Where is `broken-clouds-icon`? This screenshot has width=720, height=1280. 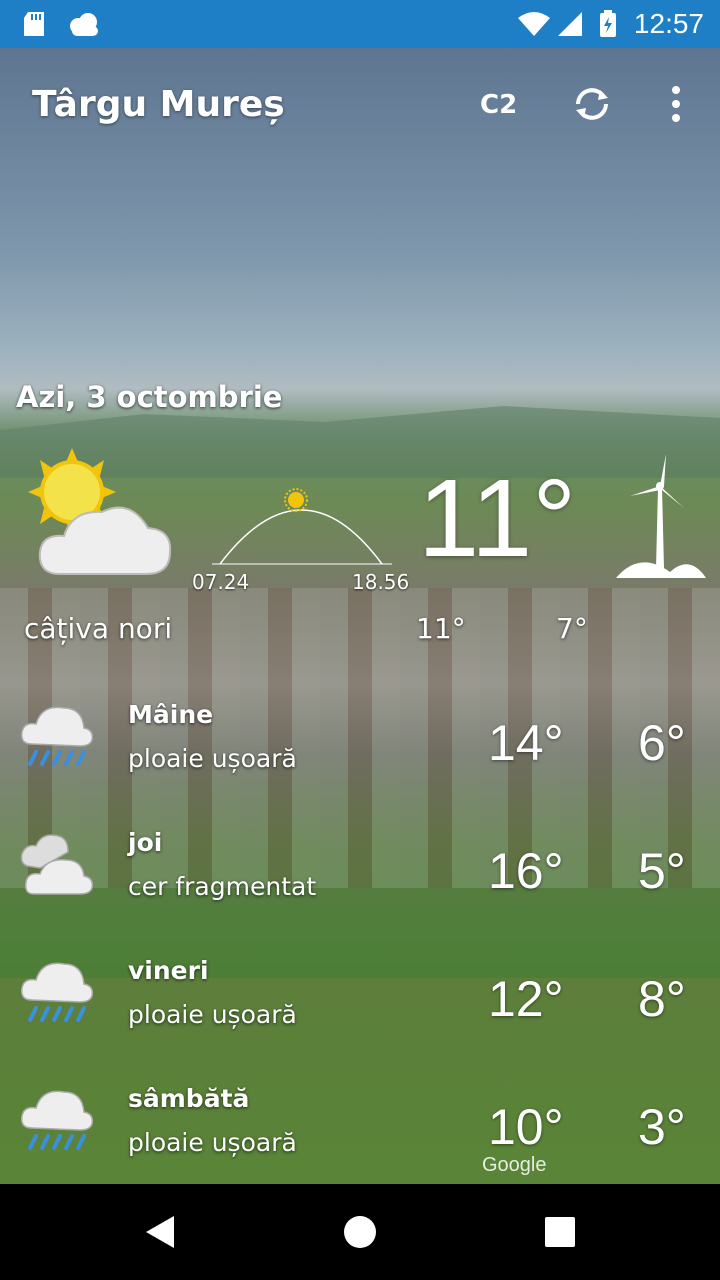 broken-clouds-icon is located at coordinates (57, 864).